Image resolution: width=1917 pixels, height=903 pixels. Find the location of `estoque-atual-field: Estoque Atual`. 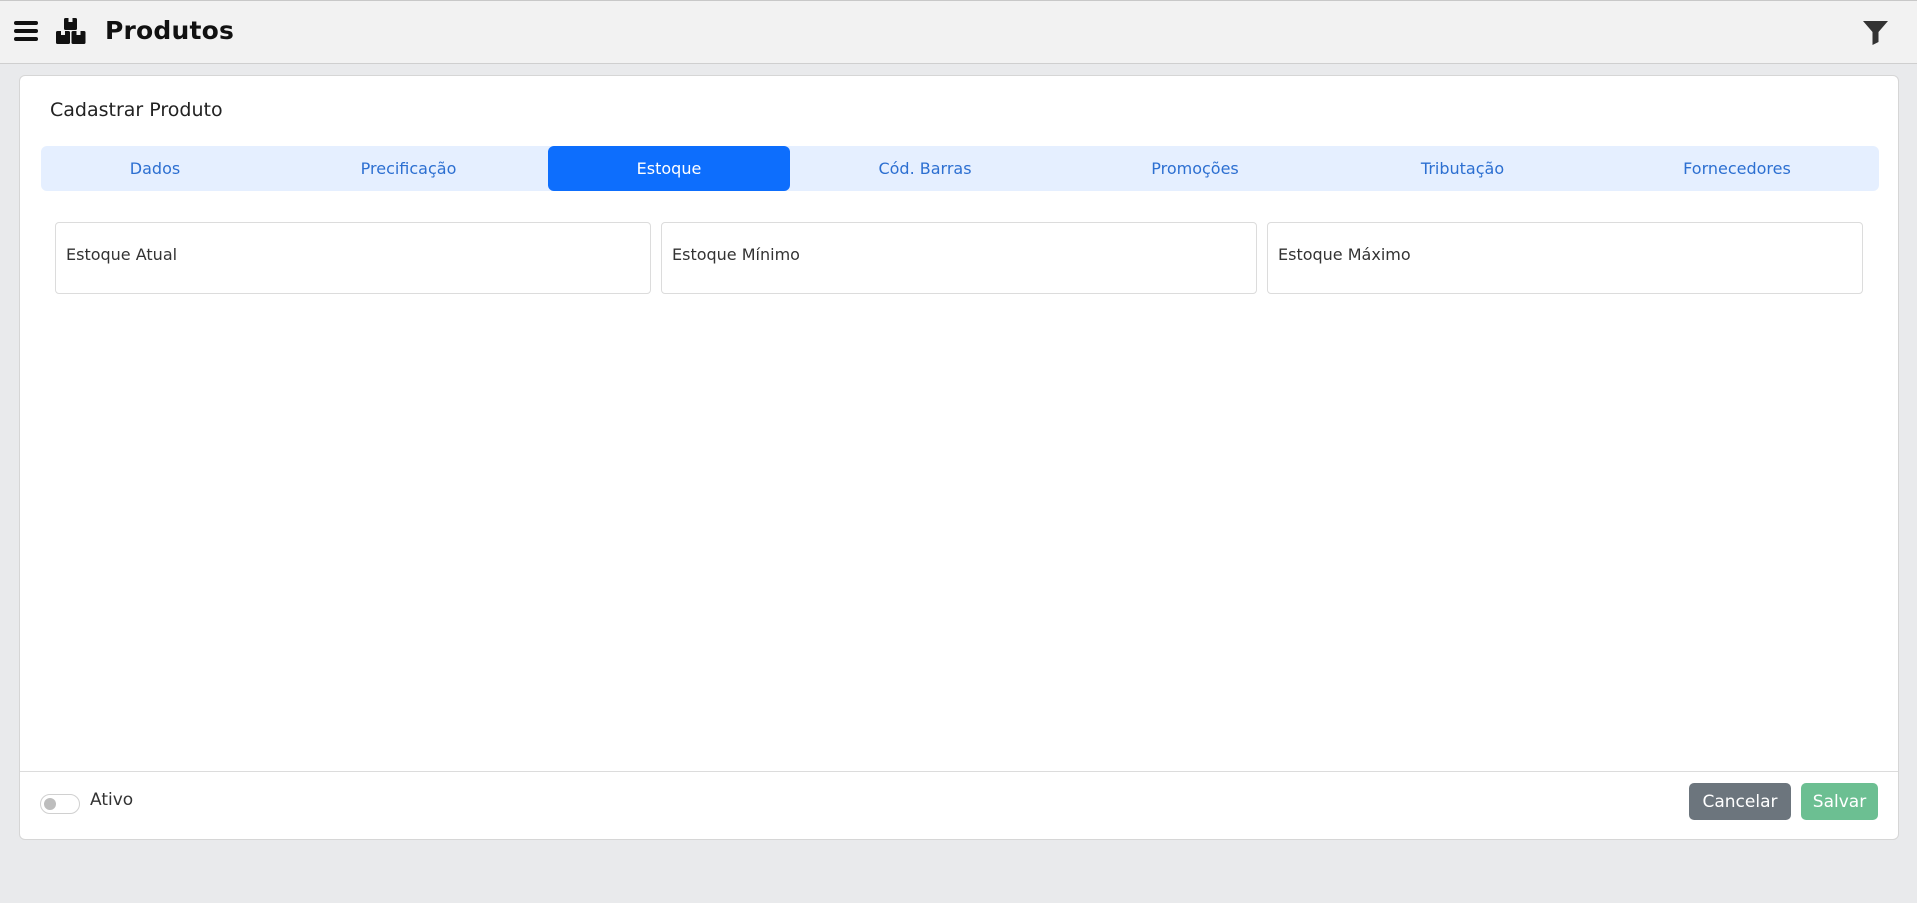

estoque-atual-field: Estoque Atual is located at coordinates (353, 258).